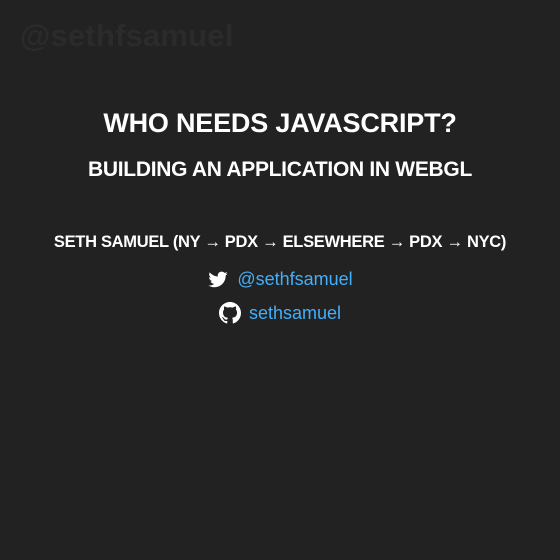 This screenshot has width=560, height=560. Describe the element at coordinates (280, 169) in the screenshot. I see `slide-subtitle: BUILDING AN APPLICATION IN WEBGL` at that location.